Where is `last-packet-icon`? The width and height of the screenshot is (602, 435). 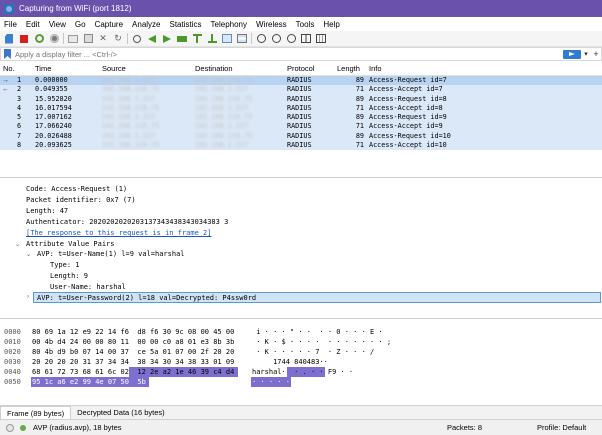 last-packet-icon is located at coordinates (212, 38).